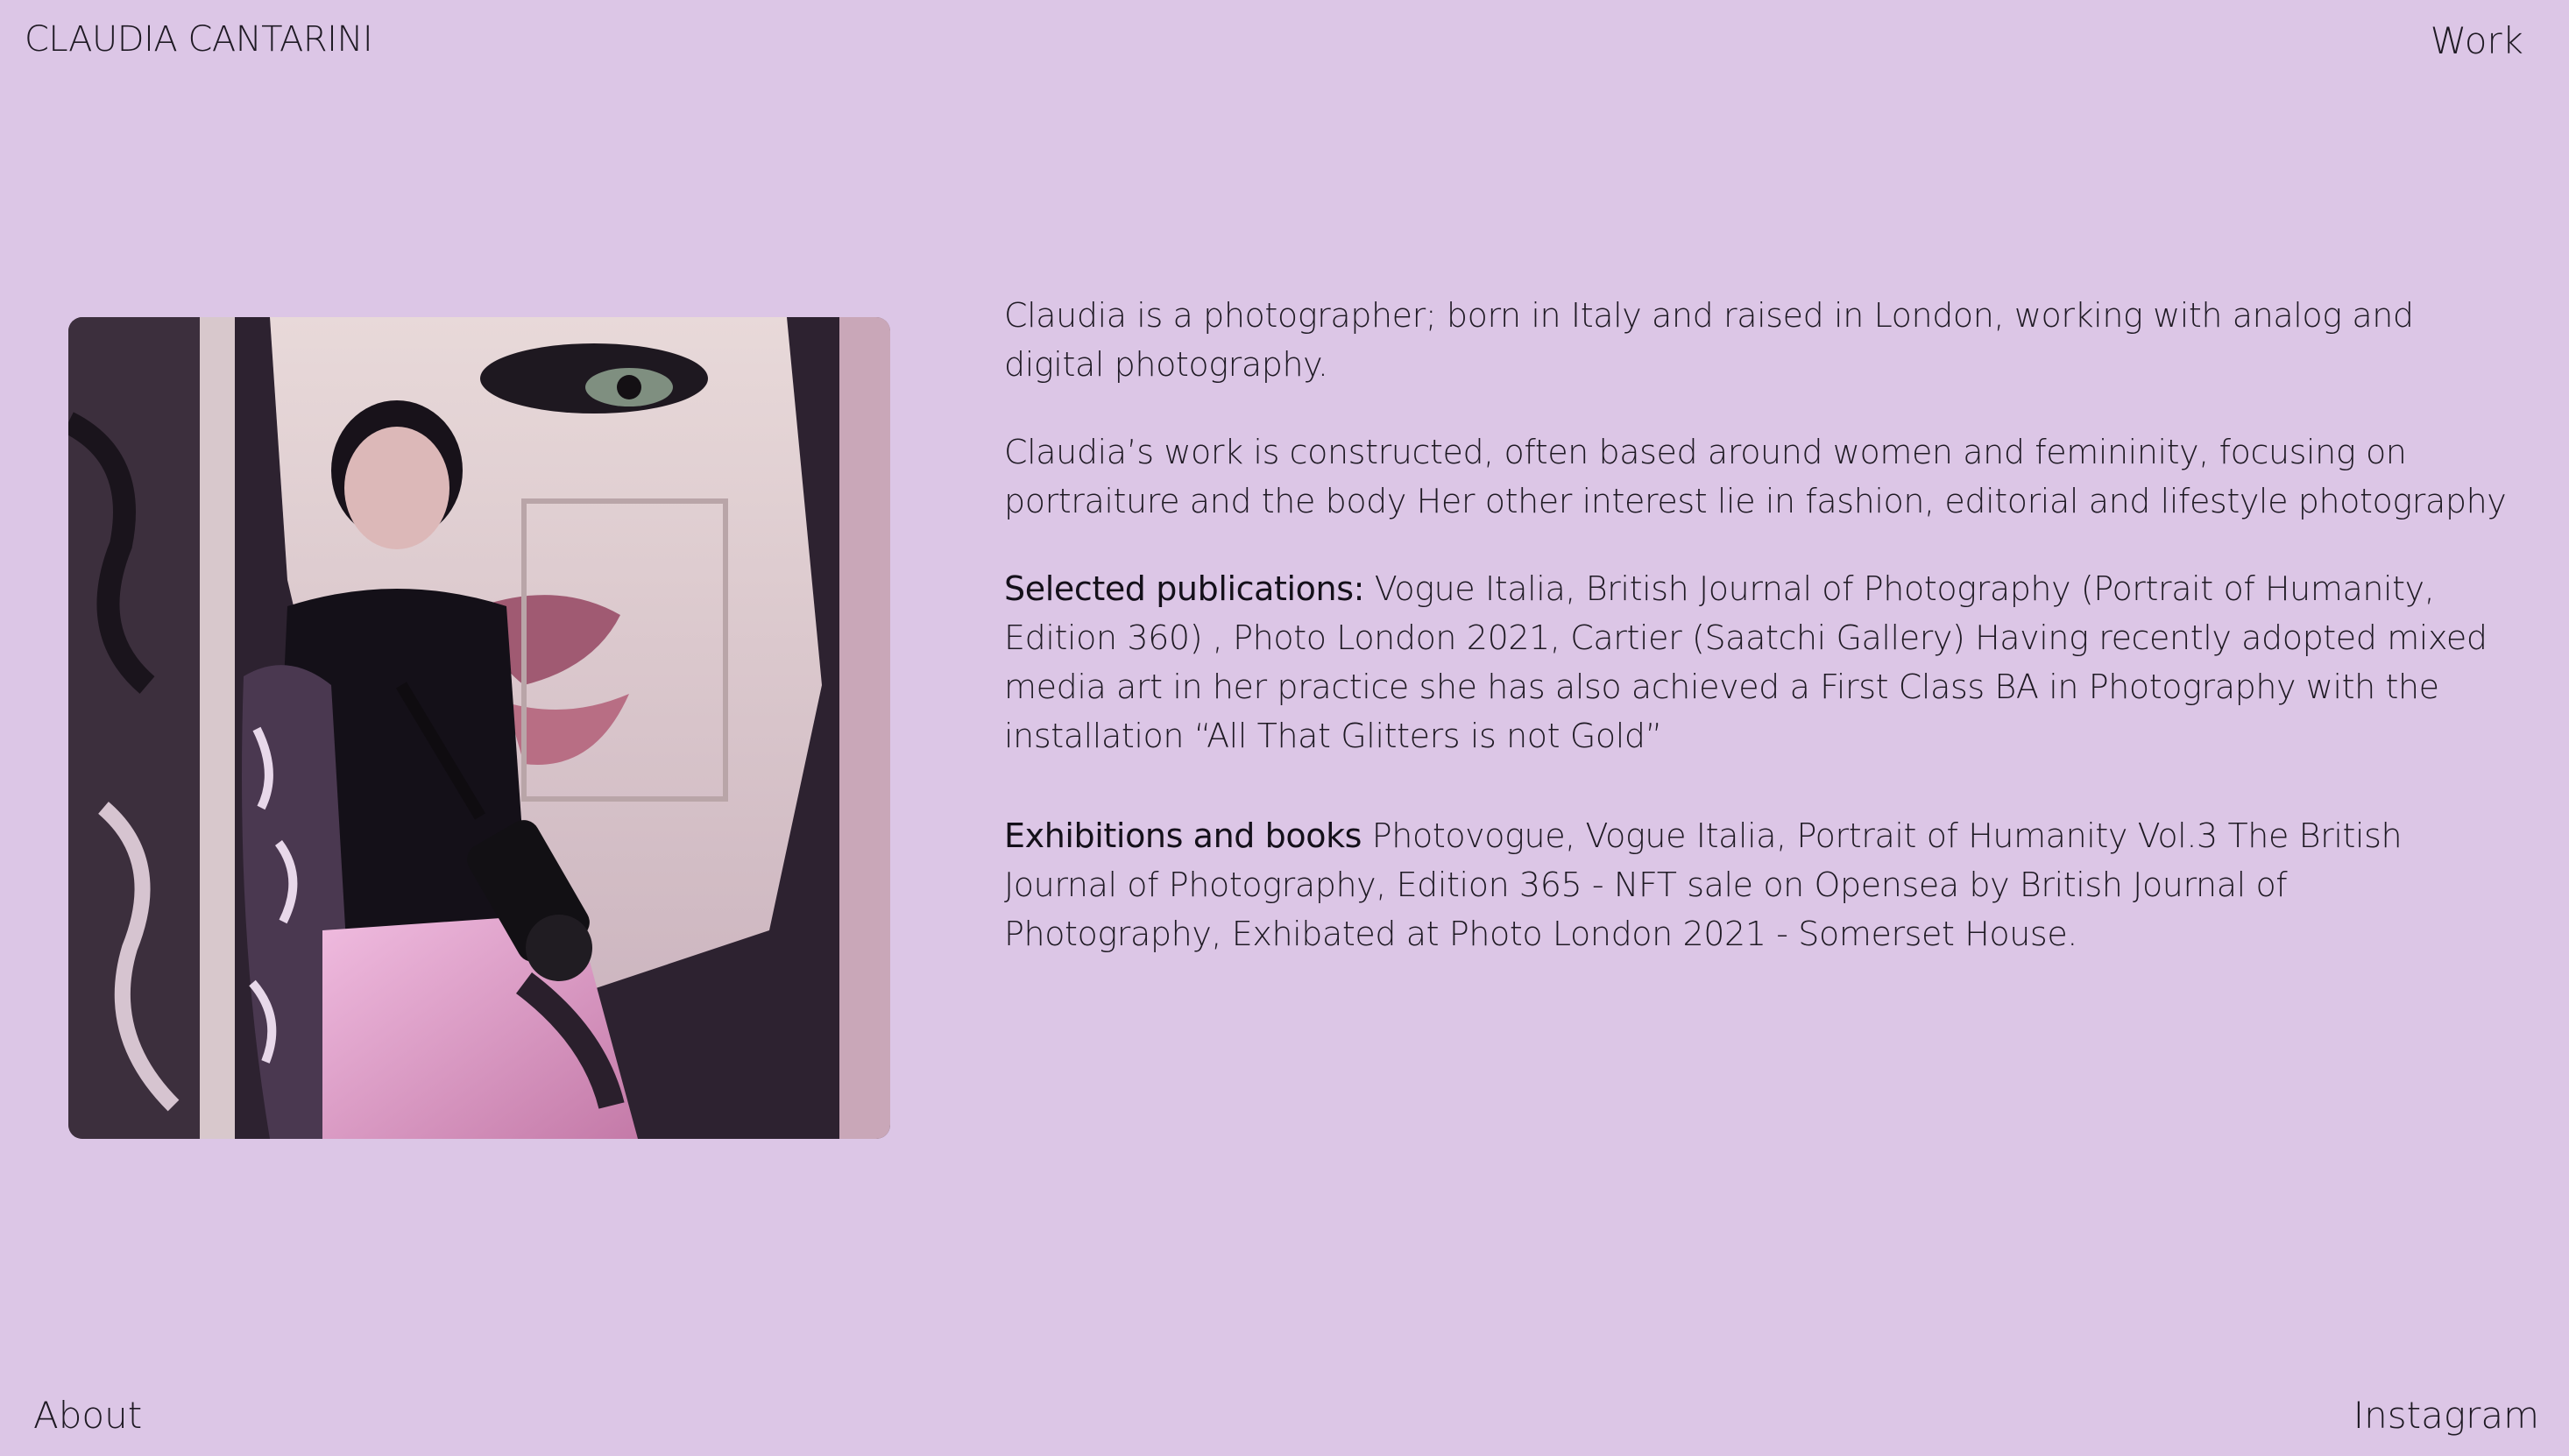 The height and width of the screenshot is (1456, 2569). I want to click on exhibitions-label: Exhibitions and books, so click(1183, 835).